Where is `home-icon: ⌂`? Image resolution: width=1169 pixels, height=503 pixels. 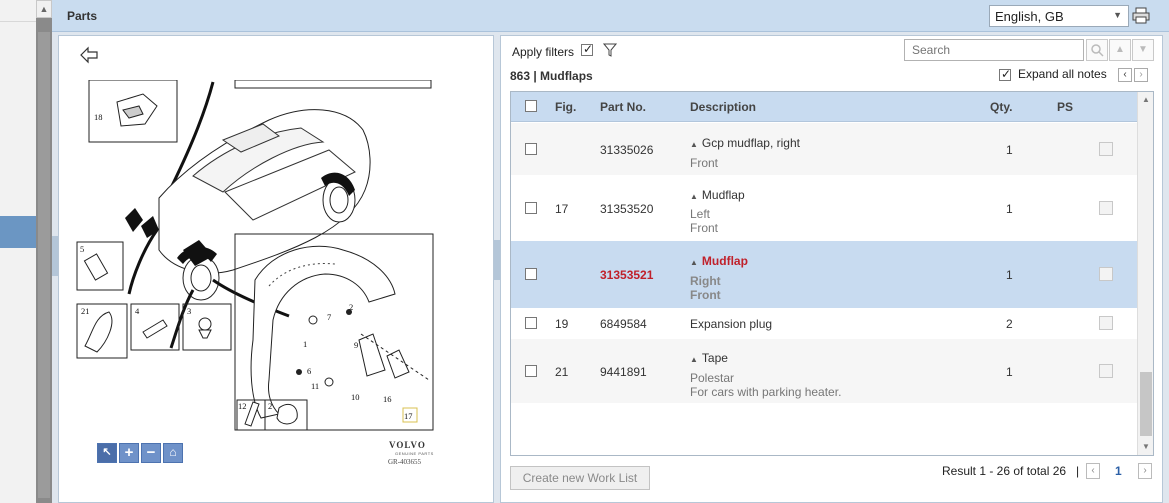 home-icon: ⌂ is located at coordinates (173, 453).